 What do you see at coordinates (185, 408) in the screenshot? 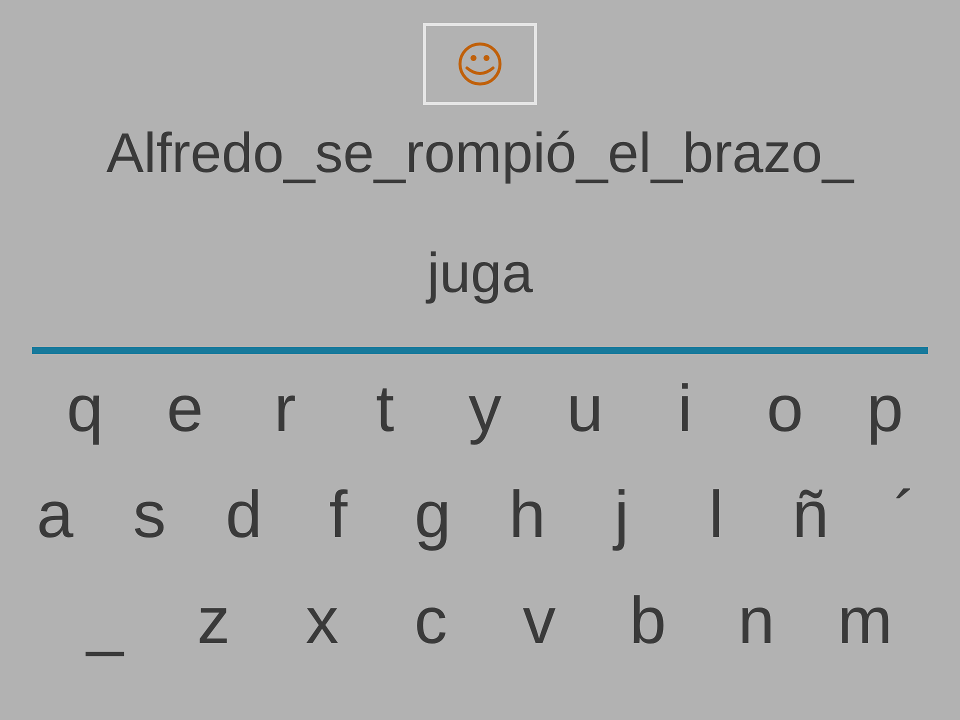
I see `letter-key: e` at bounding box center [185, 408].